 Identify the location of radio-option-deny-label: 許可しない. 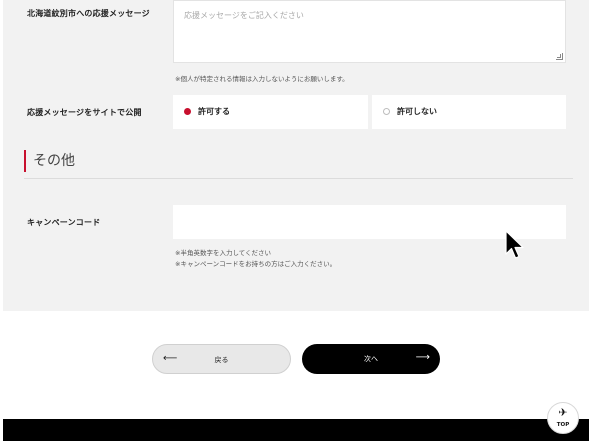
(417, 111).